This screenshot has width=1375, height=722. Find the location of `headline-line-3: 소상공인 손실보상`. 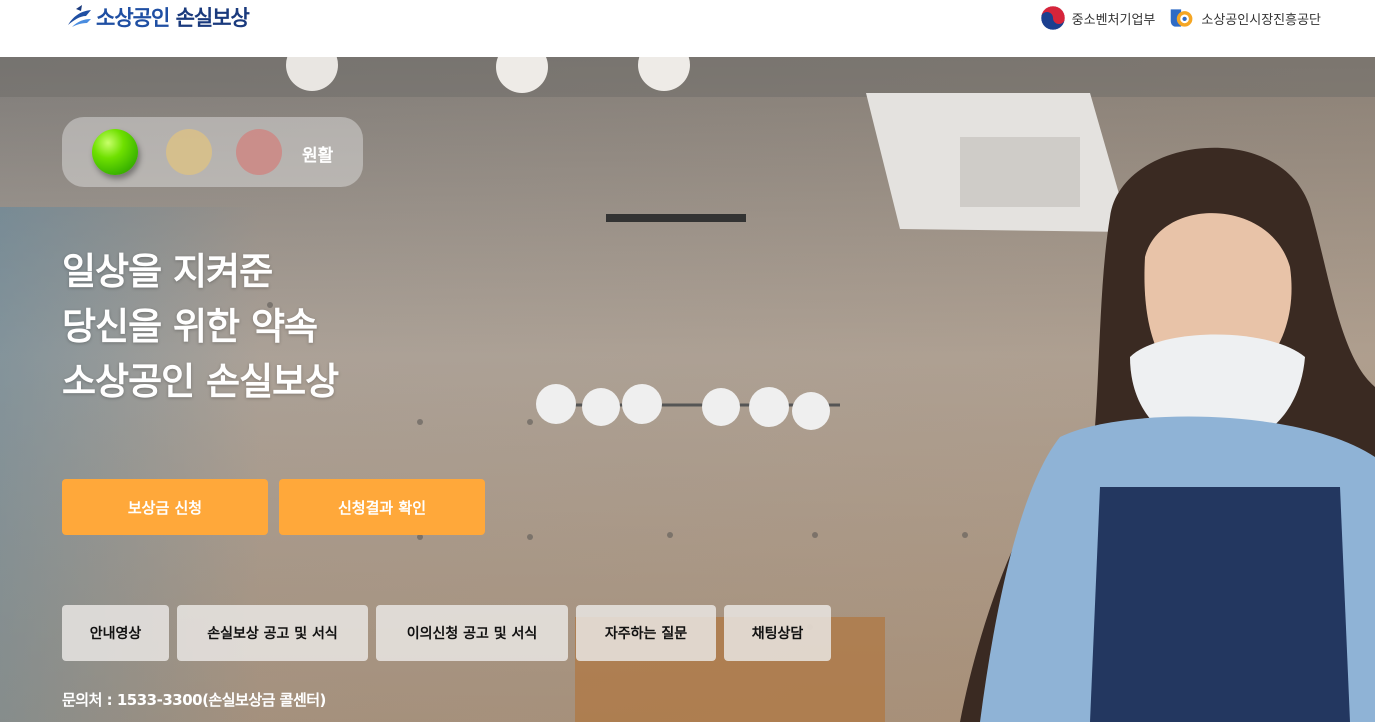

headline-line-3: 소상공인 손실보상 is located at coordinates (200, 381).